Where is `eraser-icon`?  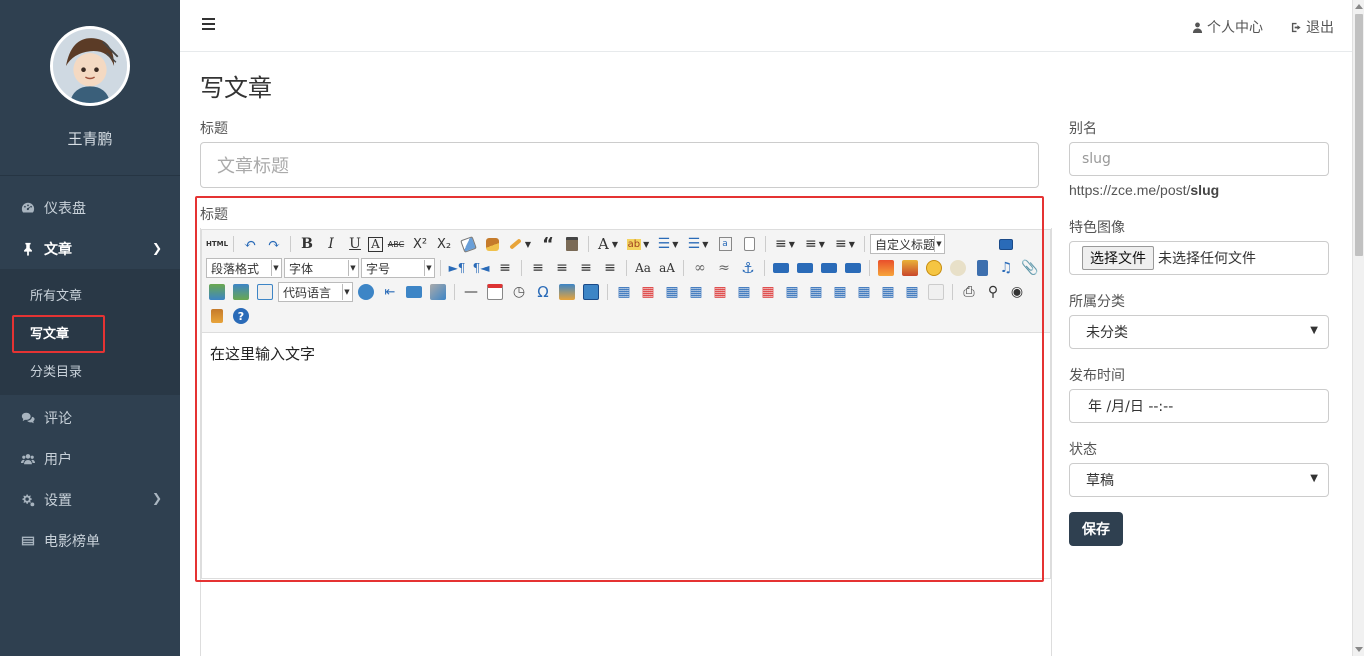
eraser-icon is located at coordinates (468, 244).